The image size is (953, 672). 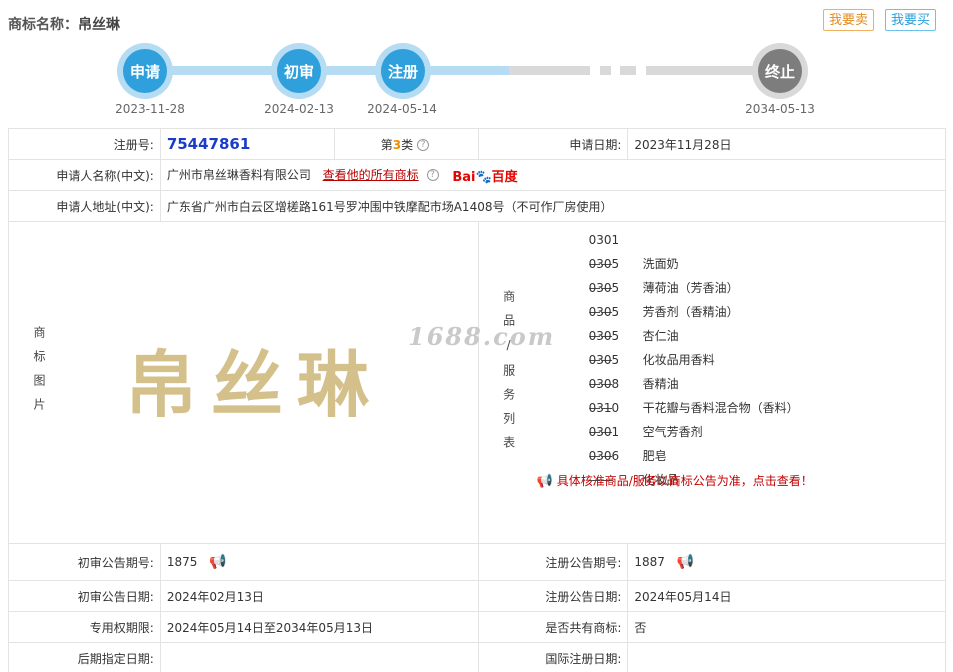 I want to click on applicant-name: 广州市帛丝琳香料有限公司, so click(x=238, y=174).